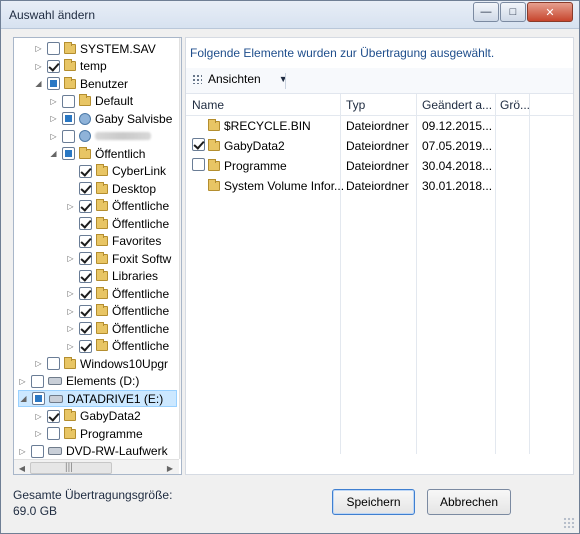 The image size is (580, 534). Describe the element at coordinates (208, 105) in the screenshot. I see `column-name: Name` at that location.